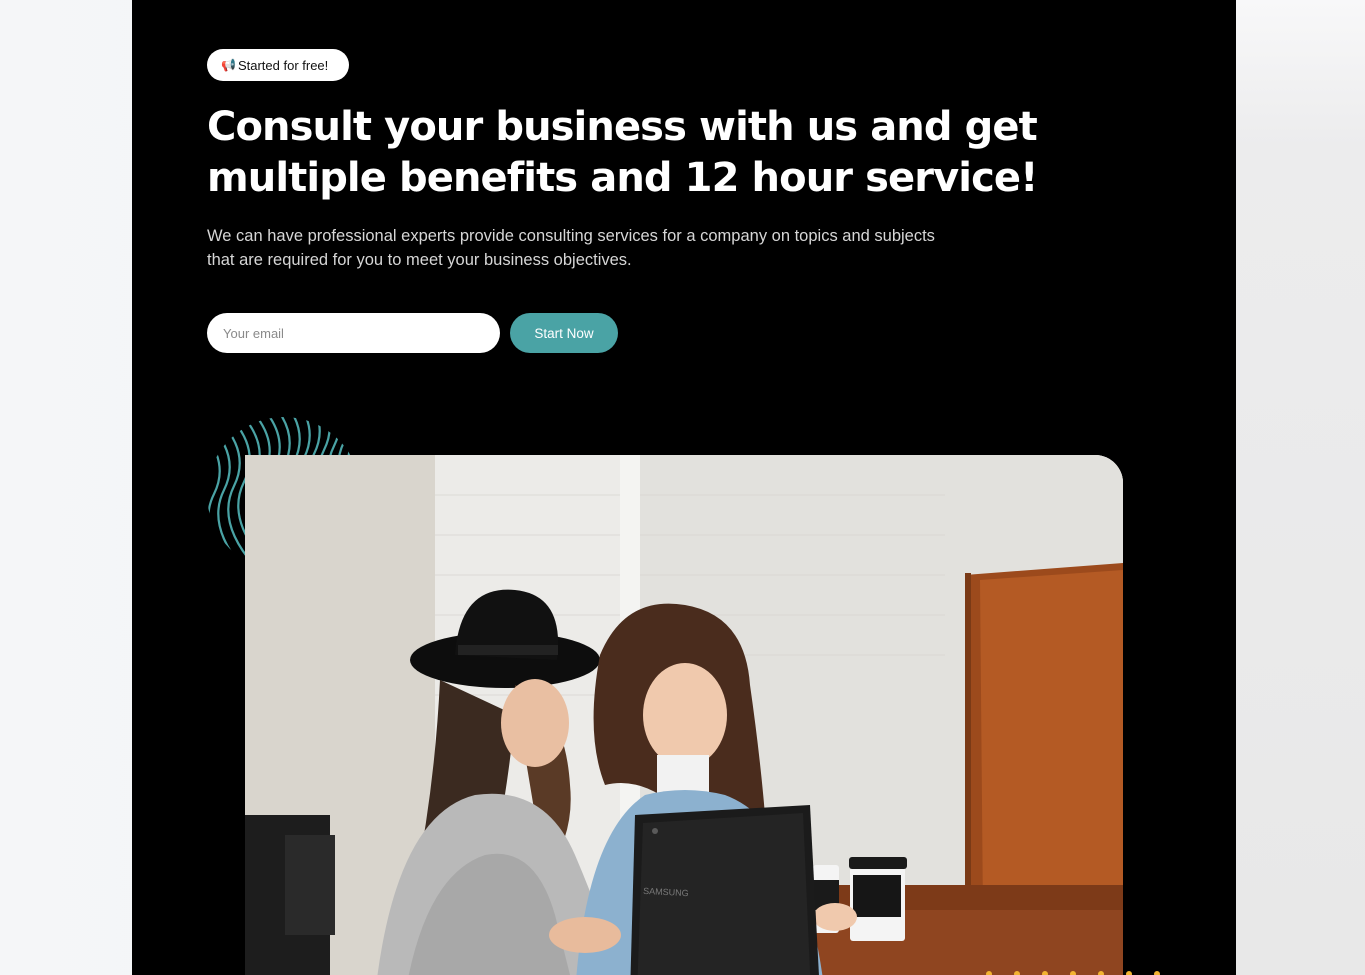 The image size is (1365, 975). Describe the element at coordinates (564, 333) in the screenshot. I see `start-now-button: Start Now` at that location.